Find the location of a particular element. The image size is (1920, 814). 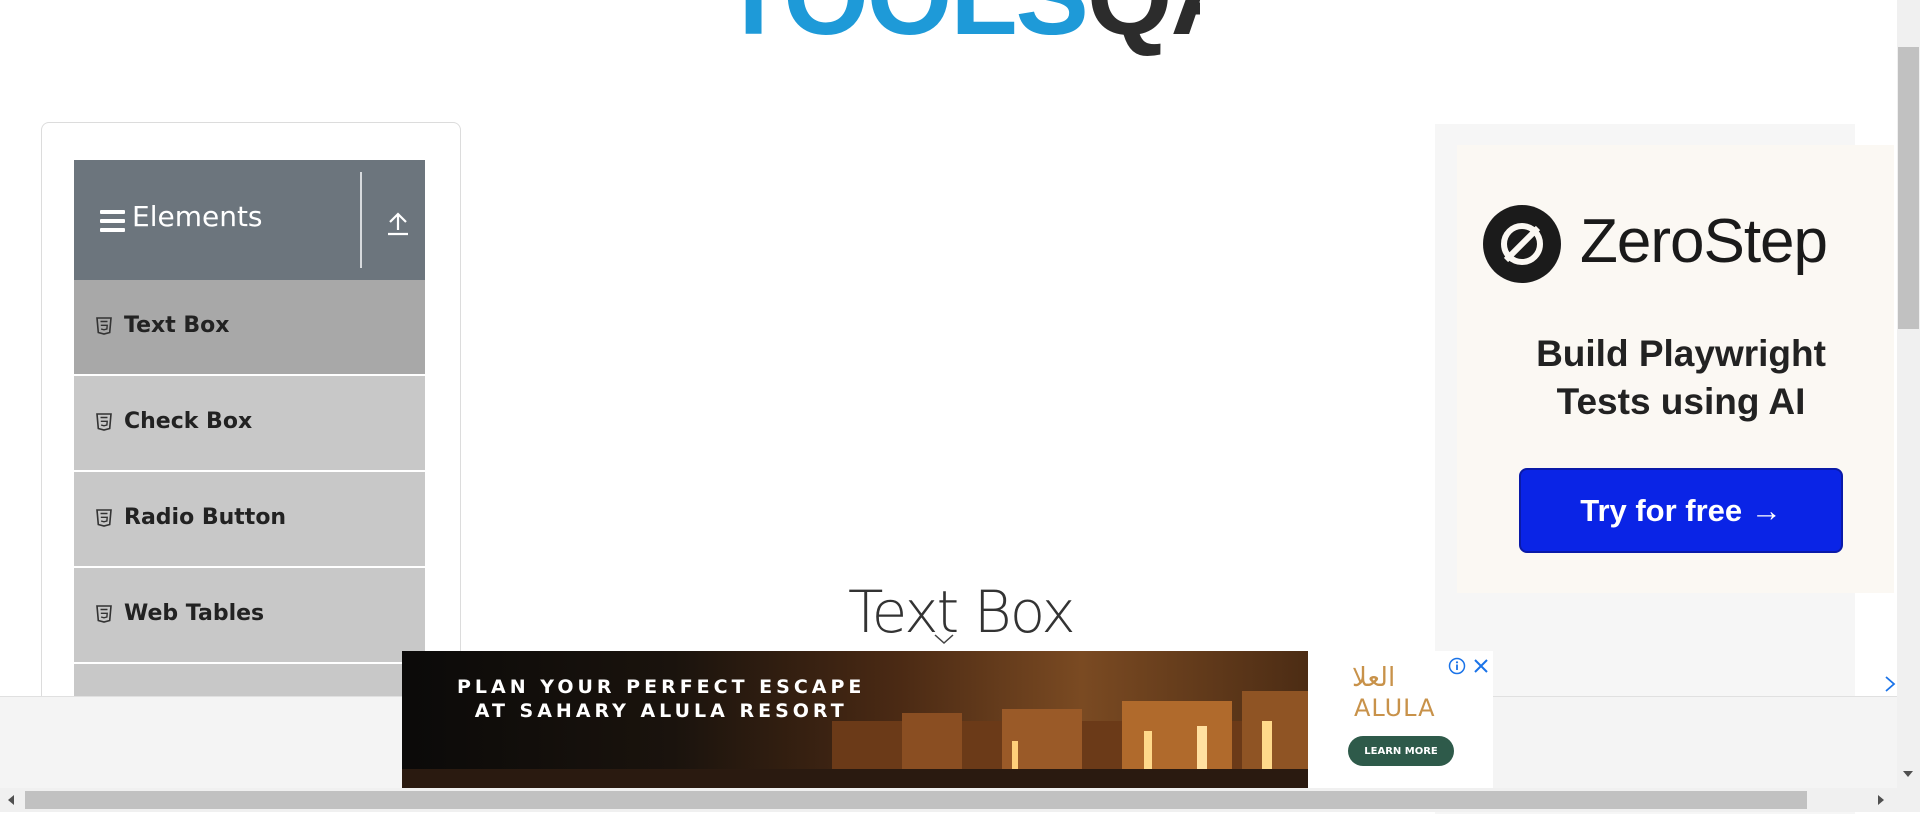

close-icon is located at coordinates (1481, 666).